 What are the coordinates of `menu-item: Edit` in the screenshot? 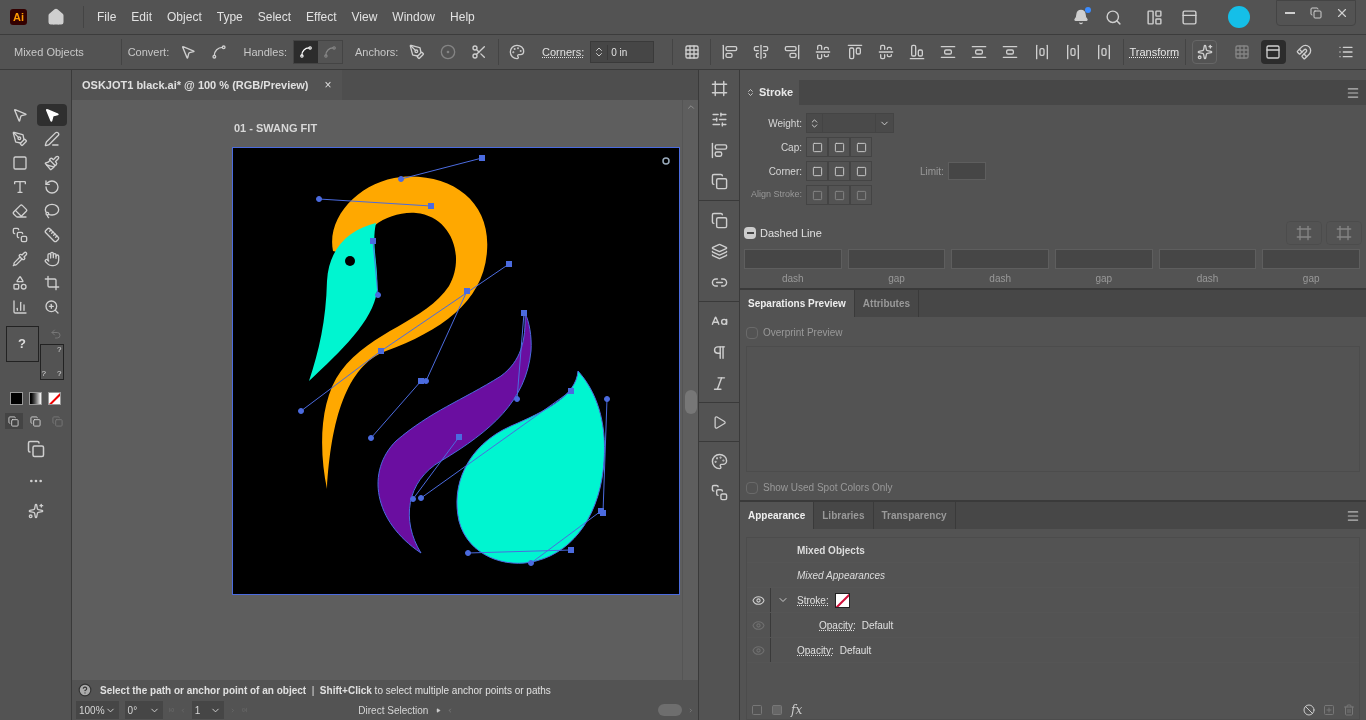 It's located at (142, 17).